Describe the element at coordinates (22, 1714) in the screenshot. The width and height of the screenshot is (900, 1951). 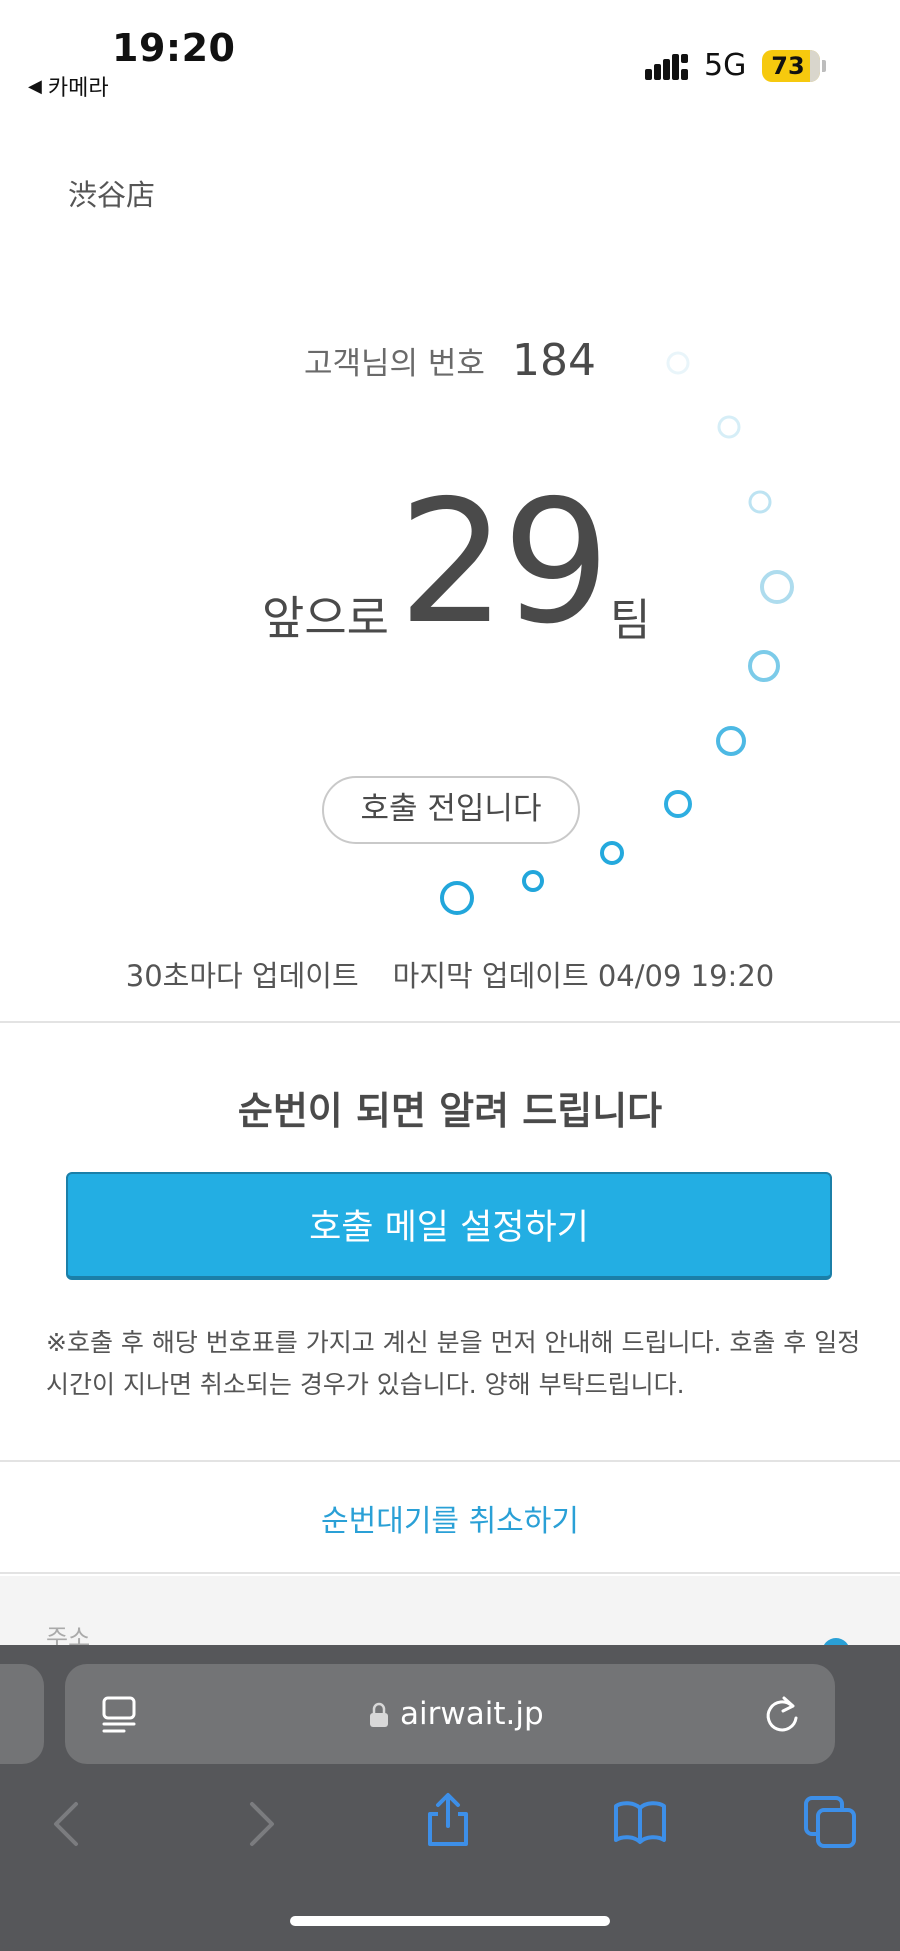
I see `previous-tab-preview` at that location.